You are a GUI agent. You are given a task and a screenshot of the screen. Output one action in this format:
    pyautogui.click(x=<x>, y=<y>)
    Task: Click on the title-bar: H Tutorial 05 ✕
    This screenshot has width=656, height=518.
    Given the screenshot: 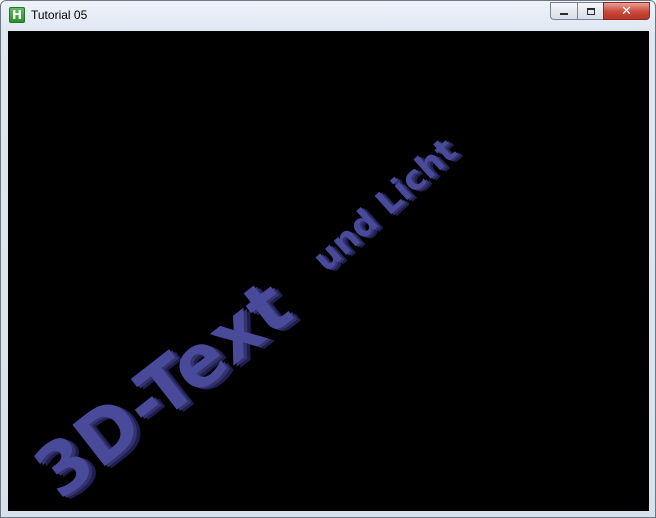 What is the action you would take?
    pyautogui.click(x=328, y=16)
    